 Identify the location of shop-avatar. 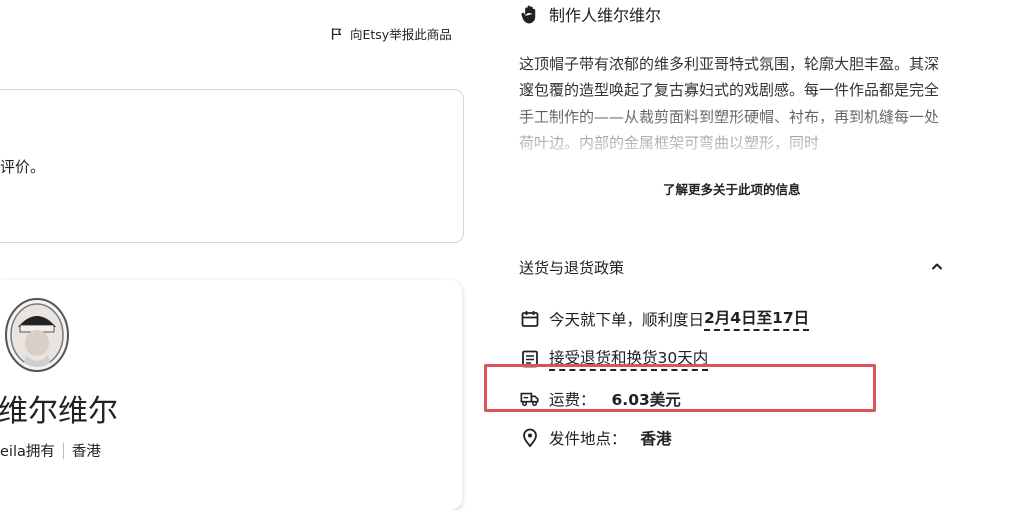
(37, 335).